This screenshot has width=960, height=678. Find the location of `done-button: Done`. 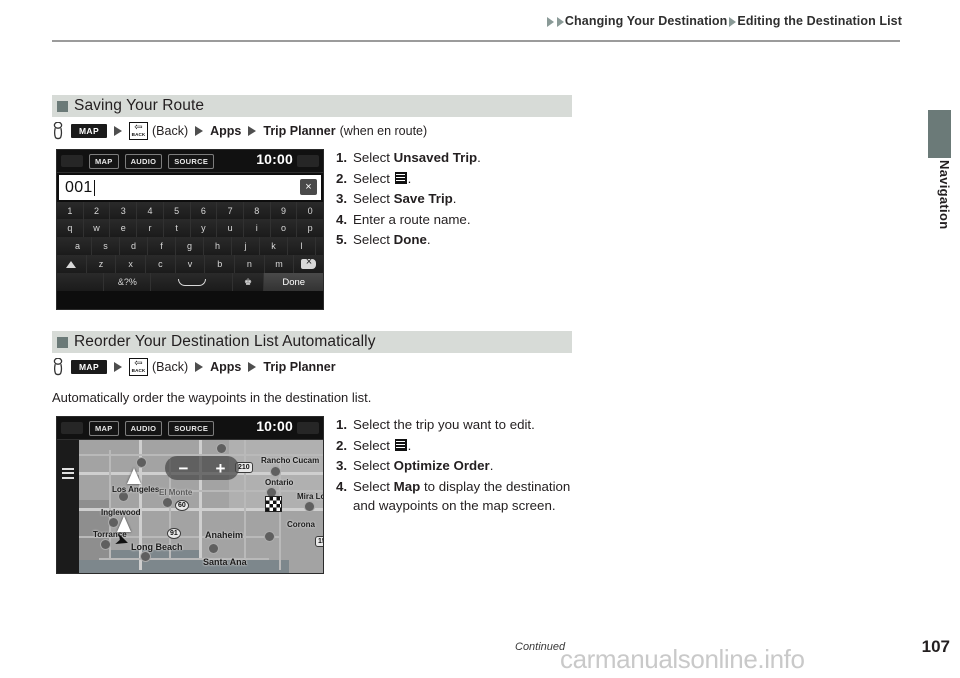

done-button: Done is located at coordinates (293, 282).